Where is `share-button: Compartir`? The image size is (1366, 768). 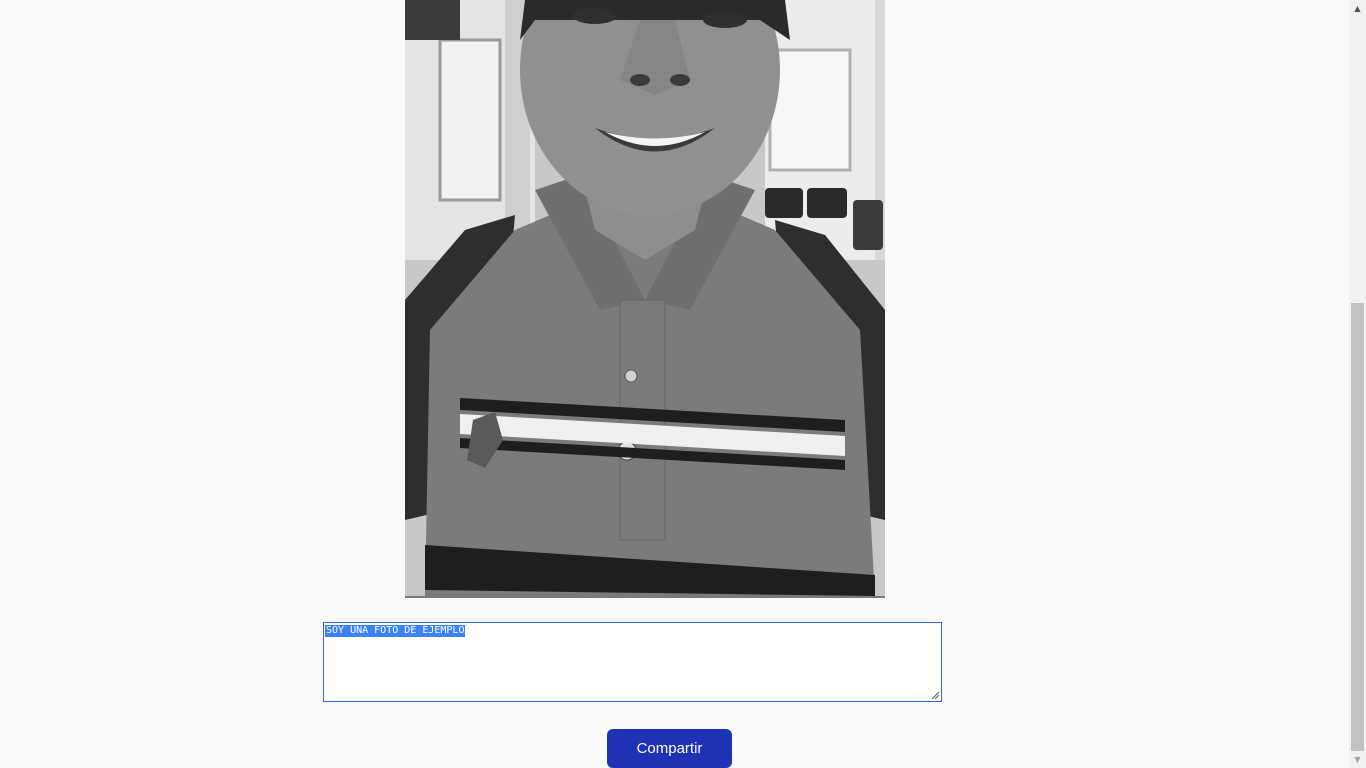 share-button: Compartir is located at coordinates (669, 748).